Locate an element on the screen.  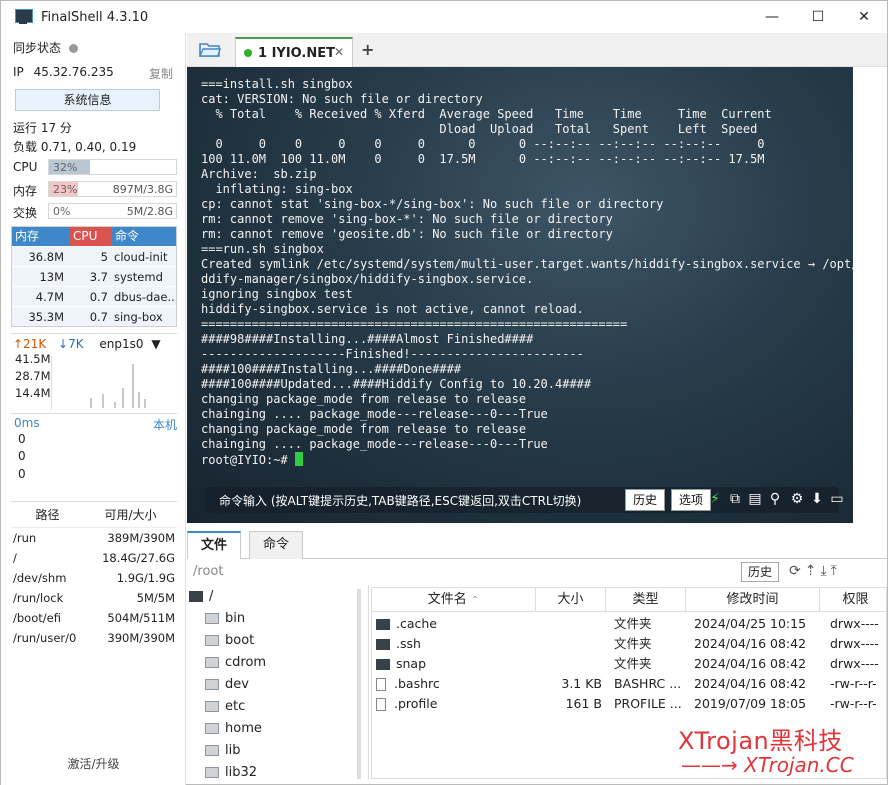
file-name-text: .cache is located at coordinates (416, 623).